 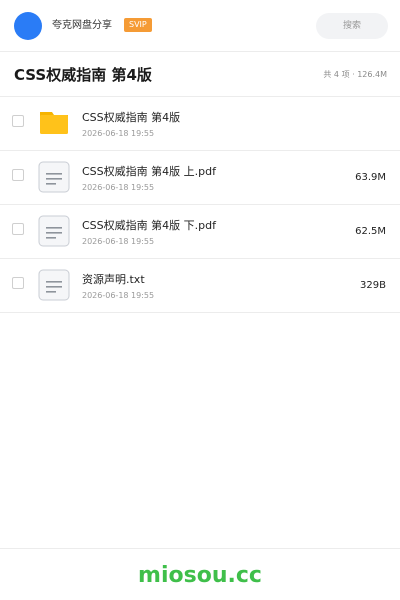 What do you see at coordinates (138, 25) in the screenshot?
I see `svip-badge: SVIP` at bounding box center [138, 25].